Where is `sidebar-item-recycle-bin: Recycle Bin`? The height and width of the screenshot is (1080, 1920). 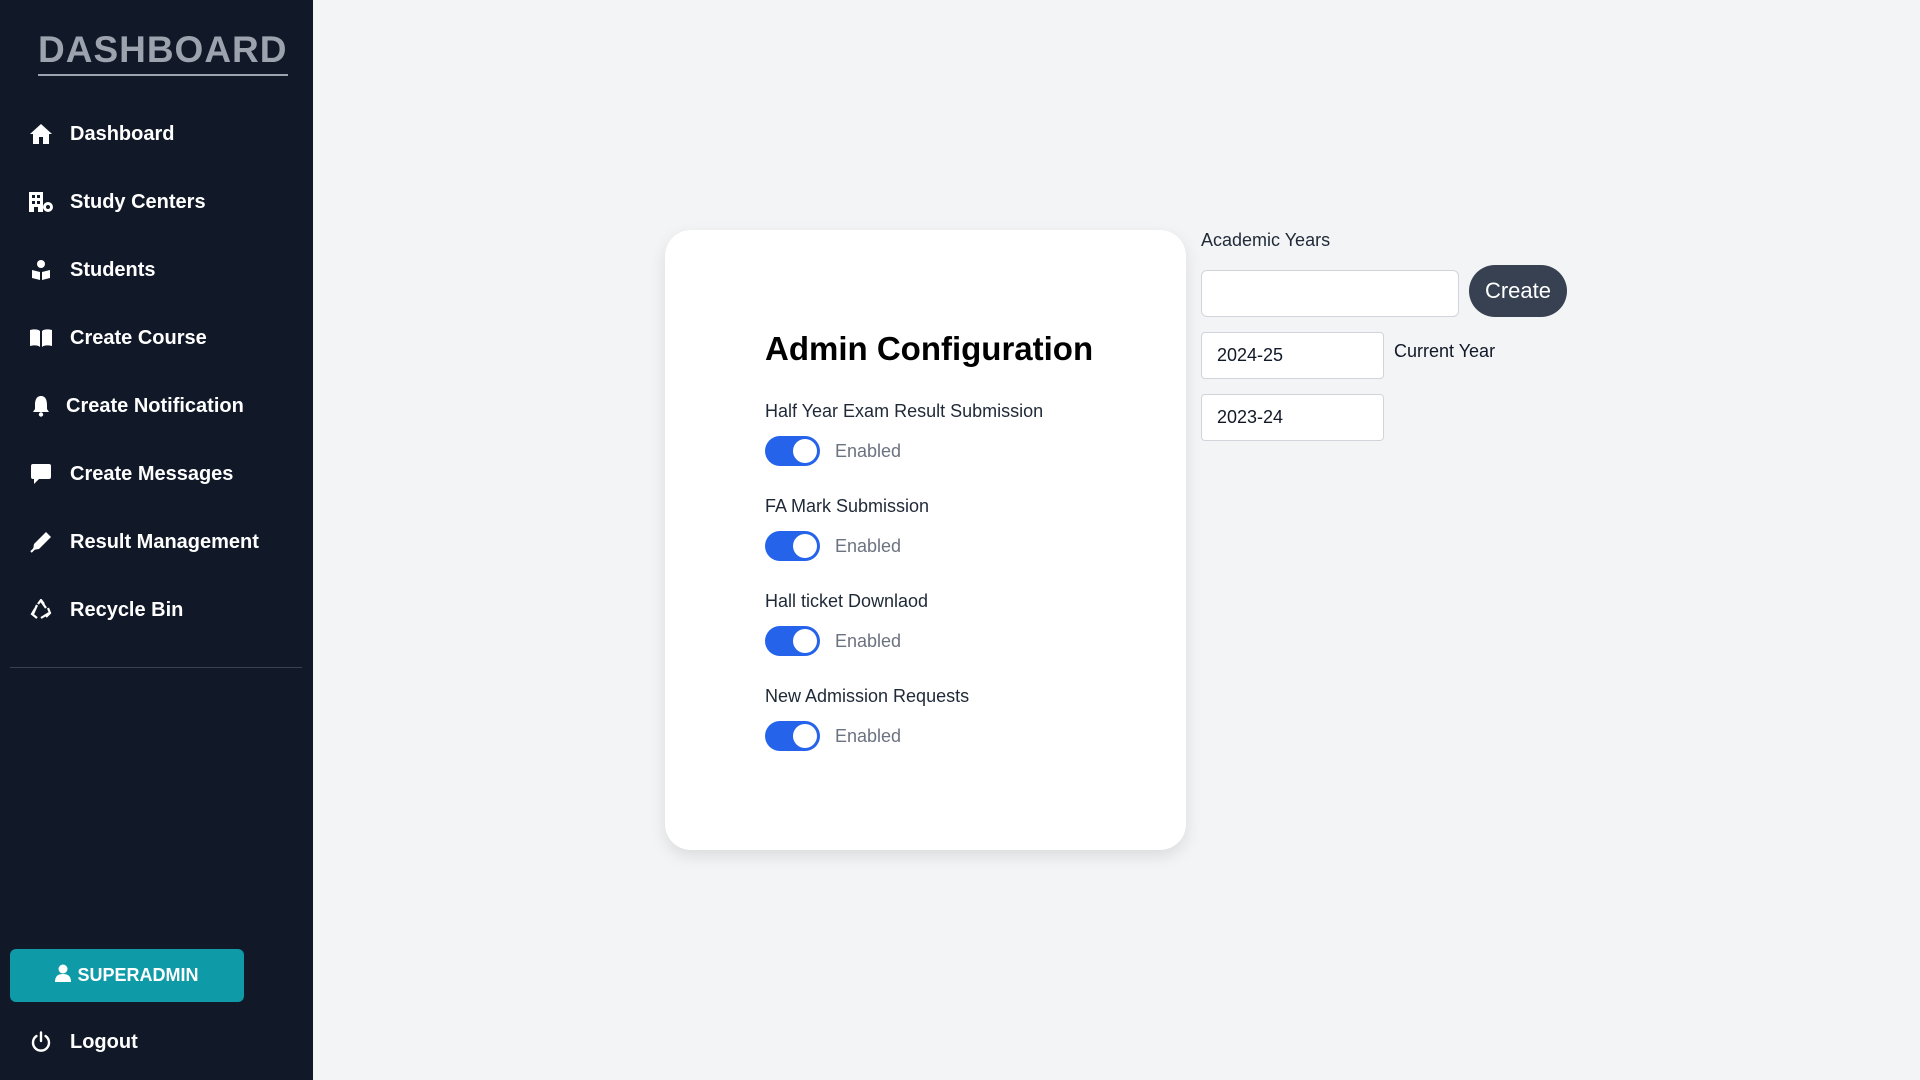 sidebar-item-recycle-bin: Recycle Bin is located at coordinates (105, 610).